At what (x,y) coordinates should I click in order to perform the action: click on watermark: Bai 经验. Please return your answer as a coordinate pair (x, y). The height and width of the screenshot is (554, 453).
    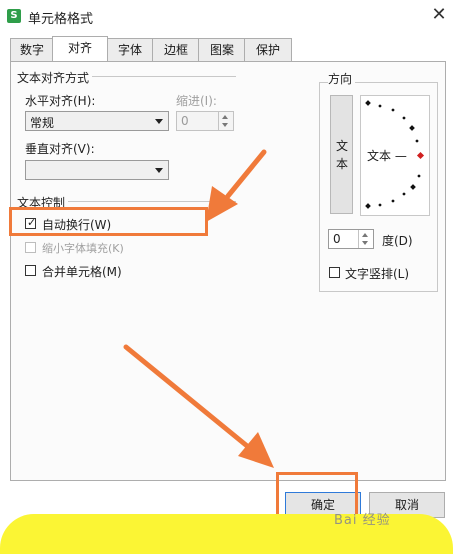
    Looking at the image, I should click on (362, 520).